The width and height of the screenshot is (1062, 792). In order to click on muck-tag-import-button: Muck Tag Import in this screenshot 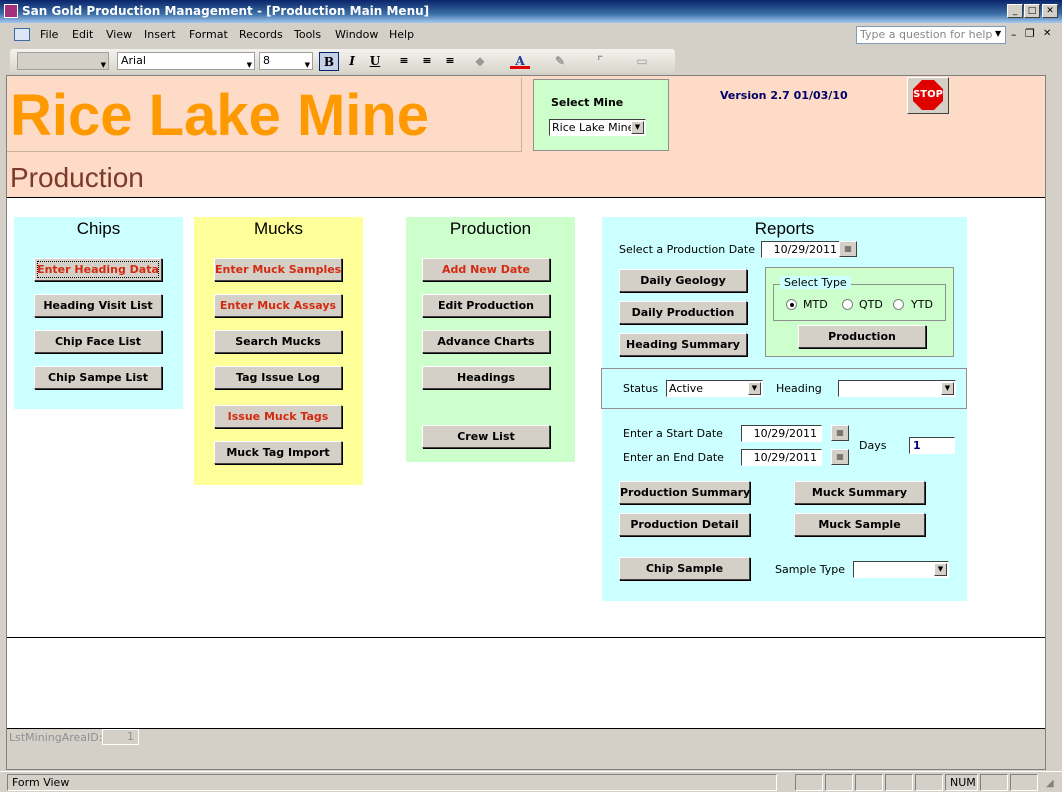, I will do `click(278, 452)`.